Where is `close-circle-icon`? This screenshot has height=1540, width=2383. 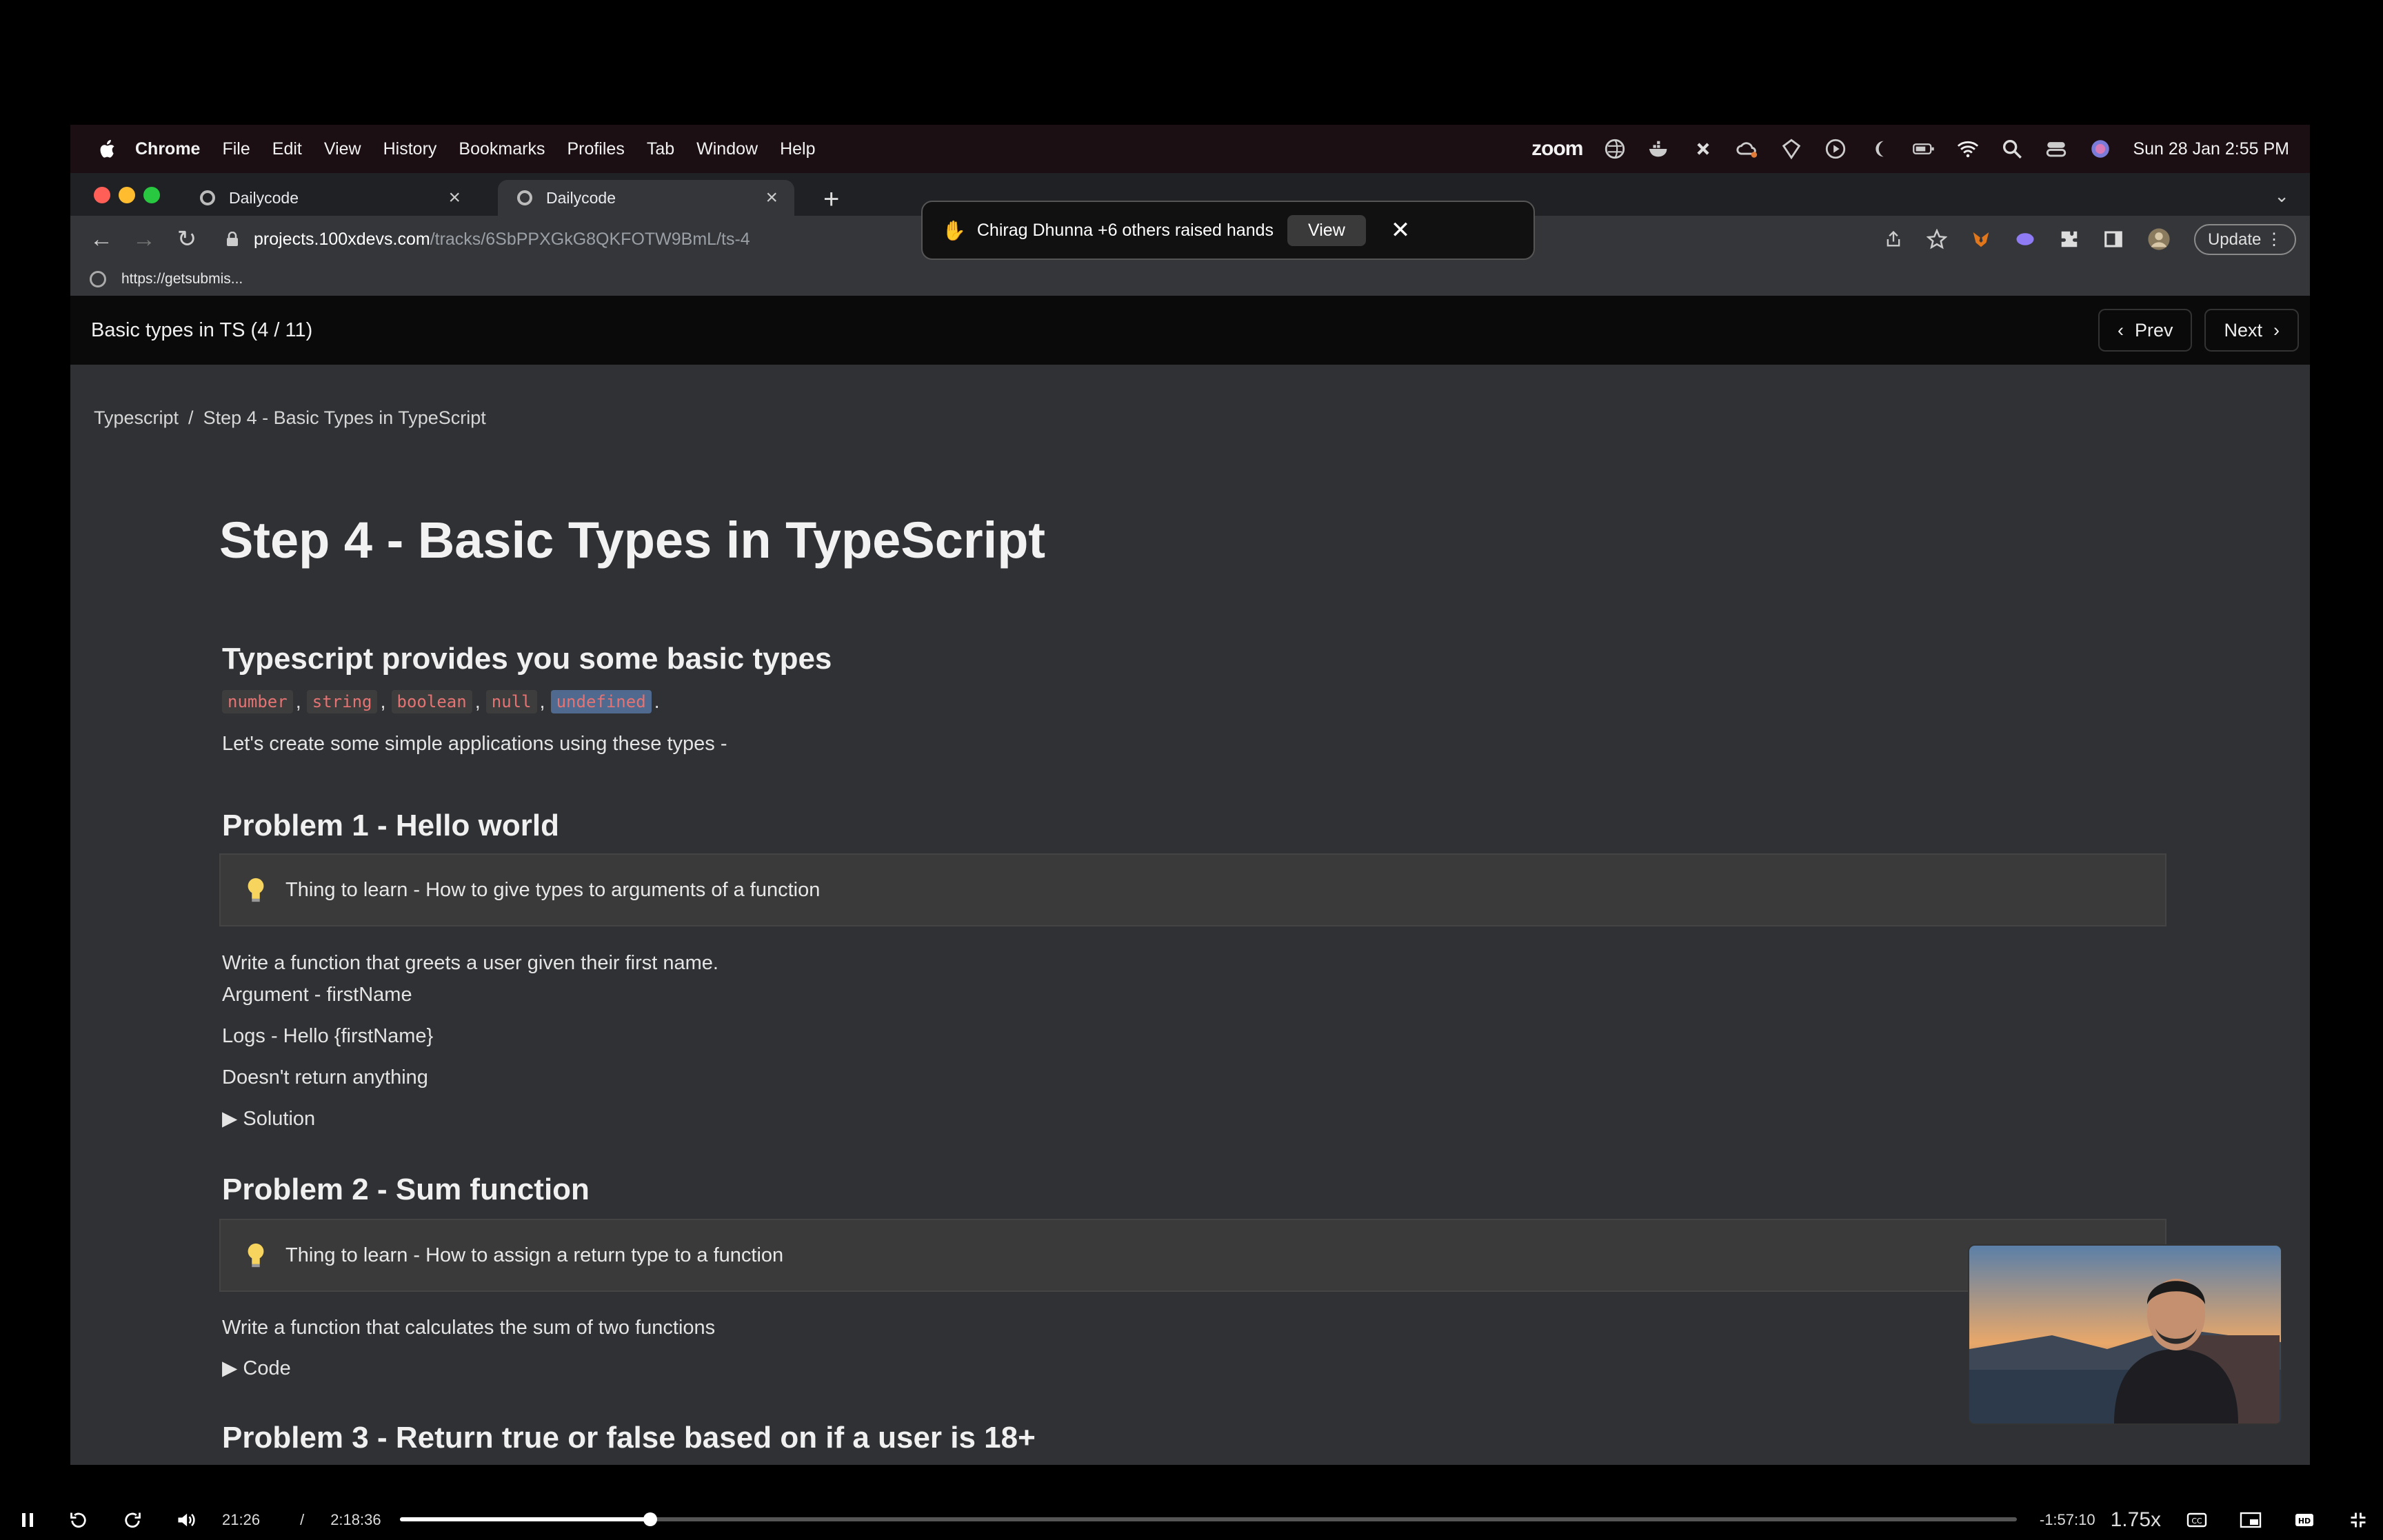
close-circle-icon is located at coordinates (1703, 149).